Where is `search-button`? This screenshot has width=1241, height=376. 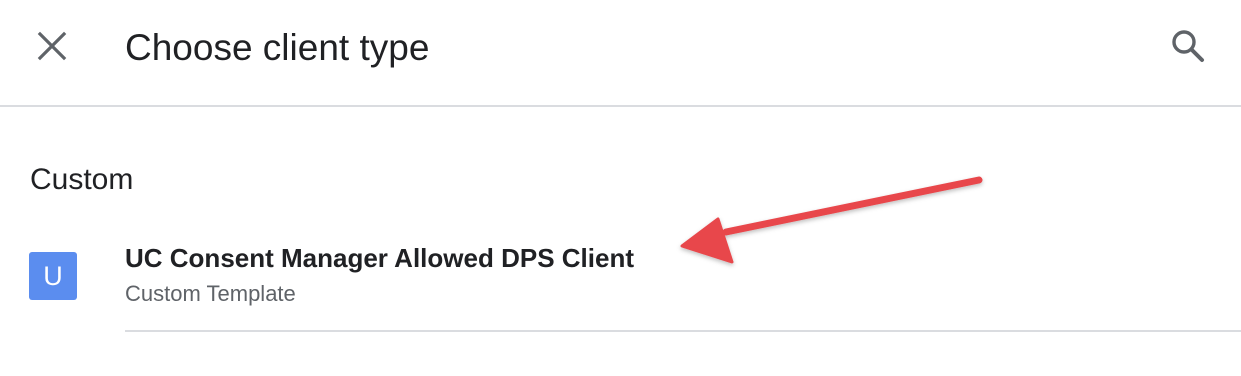 search-button is located at coordinates (1188, 46).